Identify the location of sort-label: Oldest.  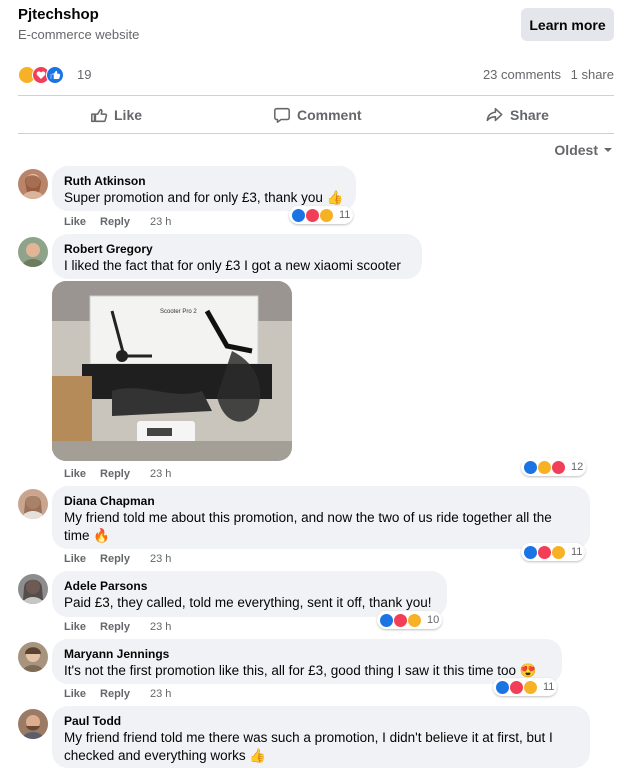
(576, 150).